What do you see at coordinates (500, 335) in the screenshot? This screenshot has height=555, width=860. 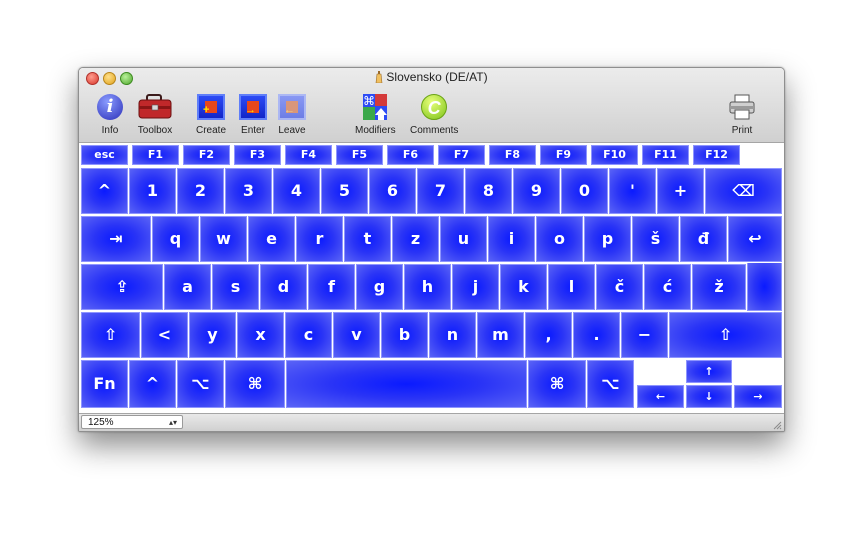 I see `key-m: m` at bounding box center [500, 335].